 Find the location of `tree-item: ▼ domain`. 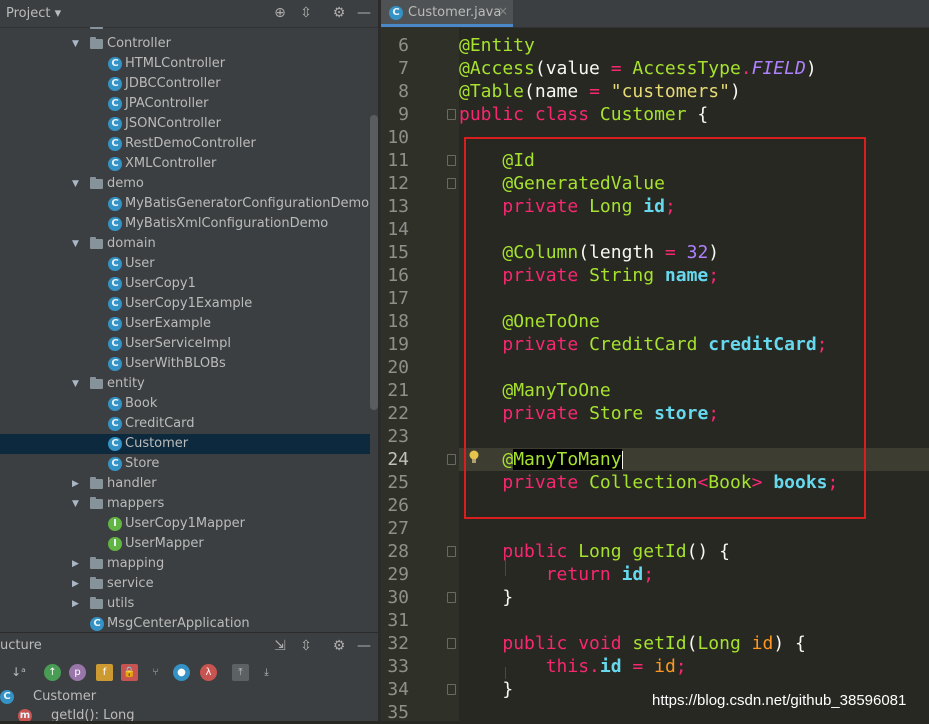

tree-item: ▼ domain is located at coordinates (185, 244).